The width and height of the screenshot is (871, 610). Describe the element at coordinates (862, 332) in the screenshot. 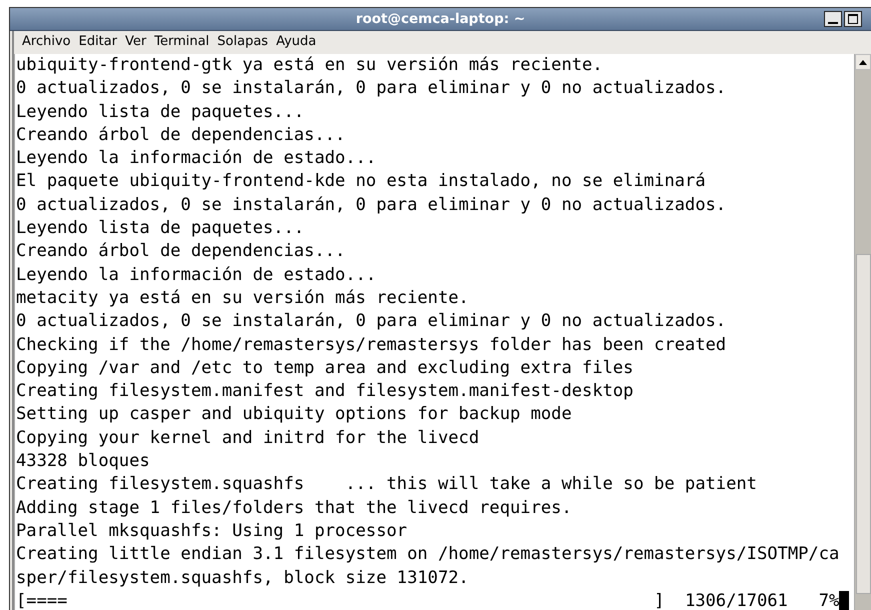

I see `scrollbar` at that location.